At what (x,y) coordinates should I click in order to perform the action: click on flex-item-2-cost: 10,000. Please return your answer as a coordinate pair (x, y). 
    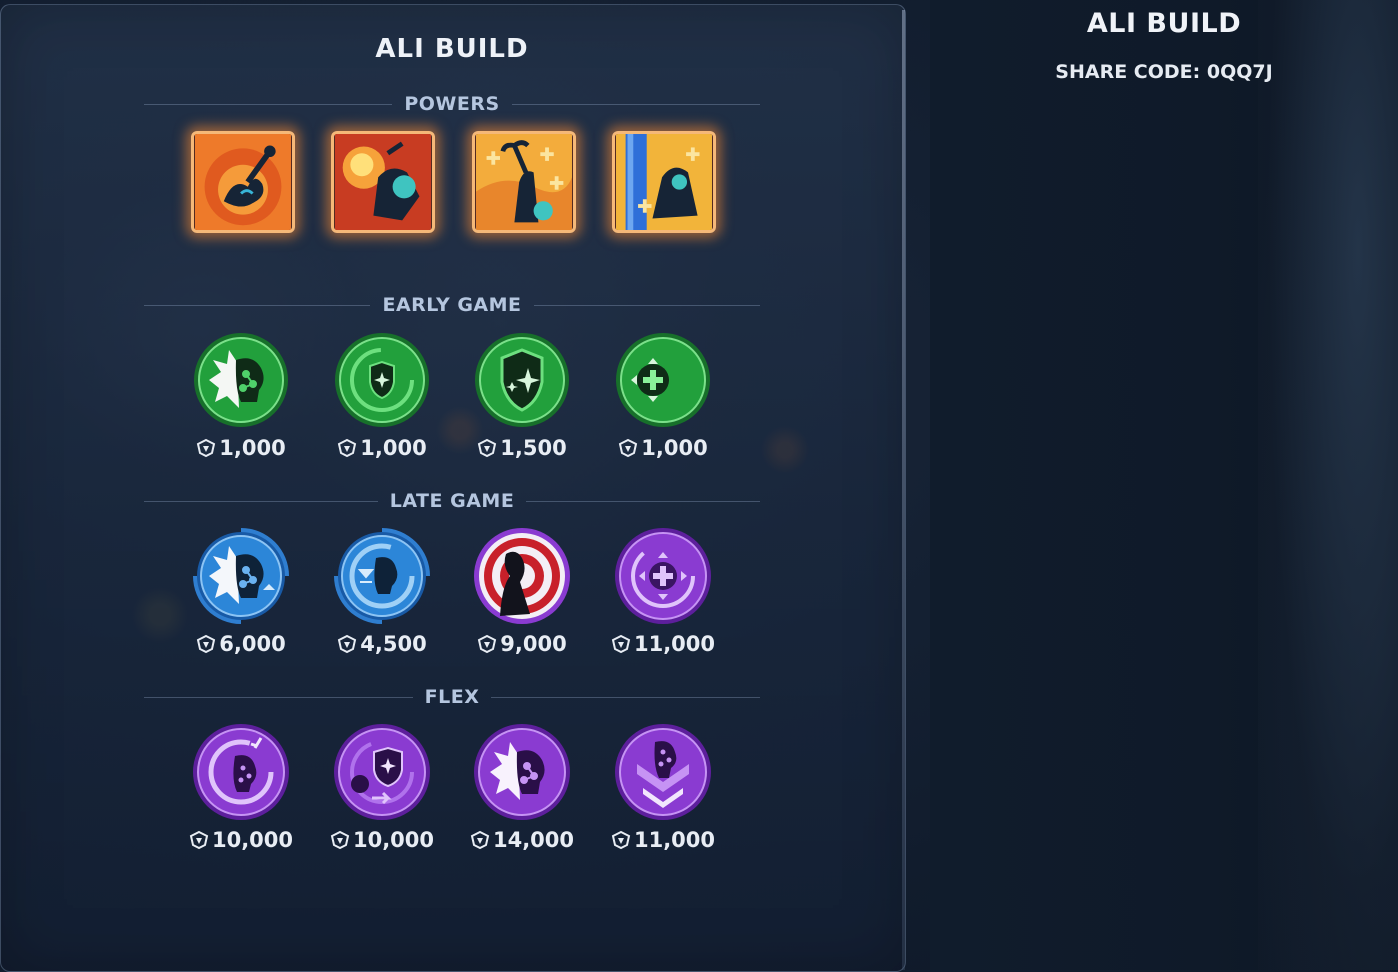
    Looking at the image, I should click on (382, 840).